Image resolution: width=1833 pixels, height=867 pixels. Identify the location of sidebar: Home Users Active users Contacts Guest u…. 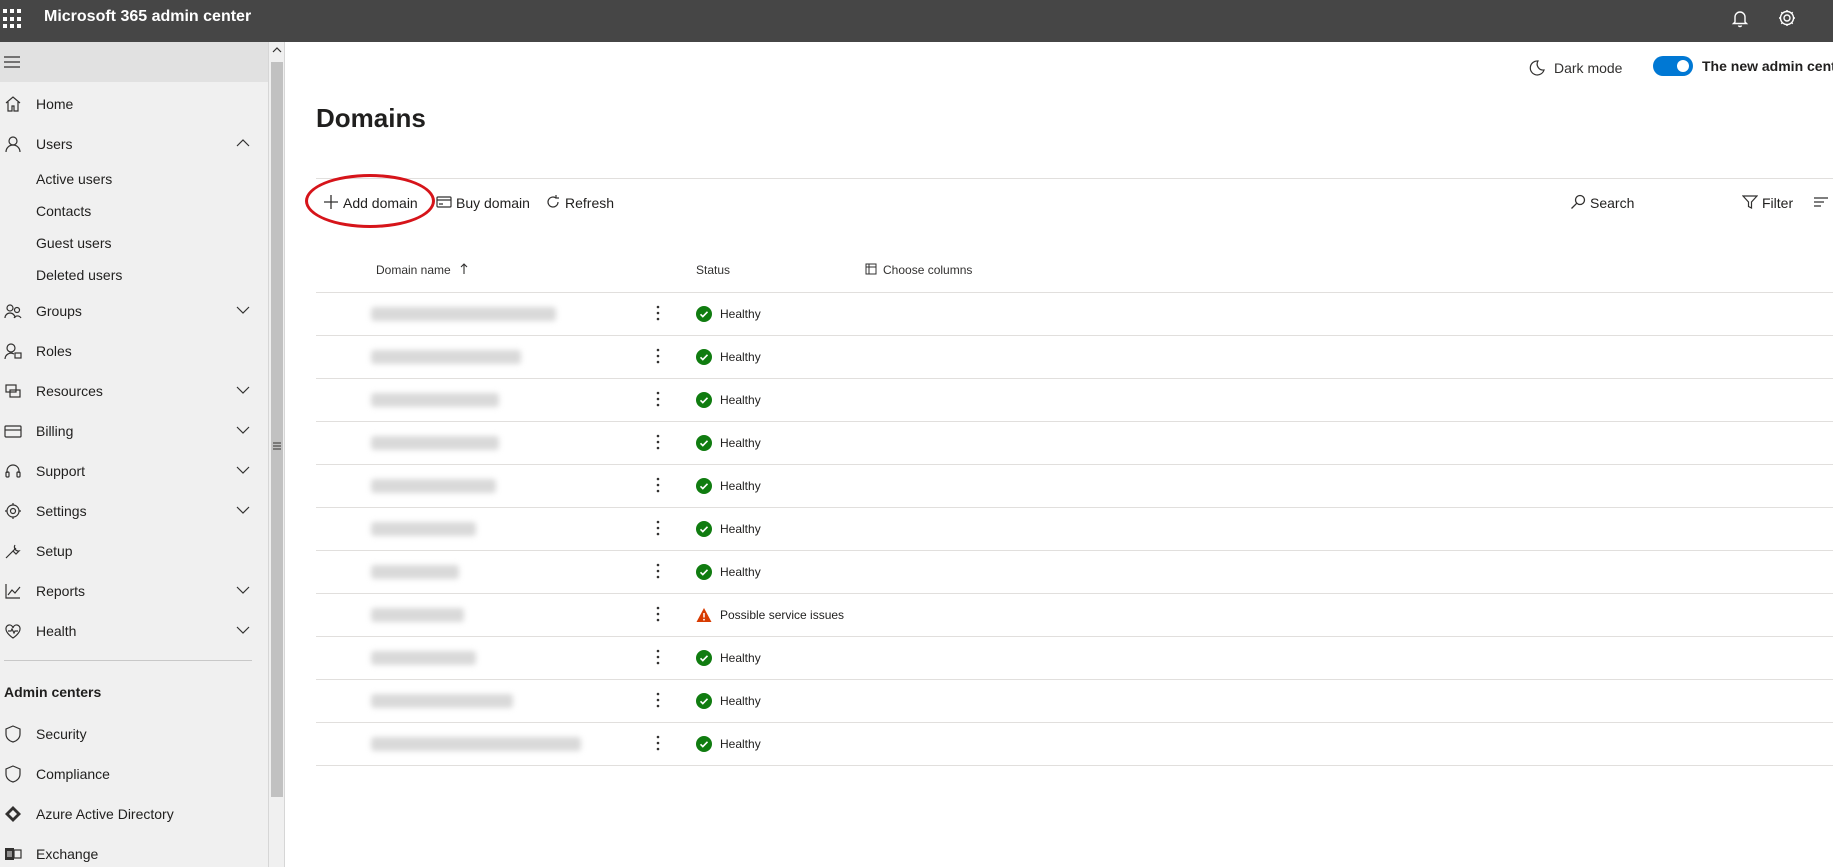
(134, 454).